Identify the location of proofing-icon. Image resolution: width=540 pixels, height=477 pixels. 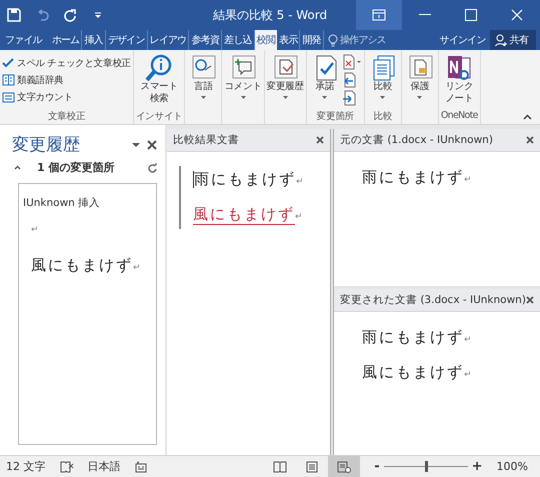
(67, 466).